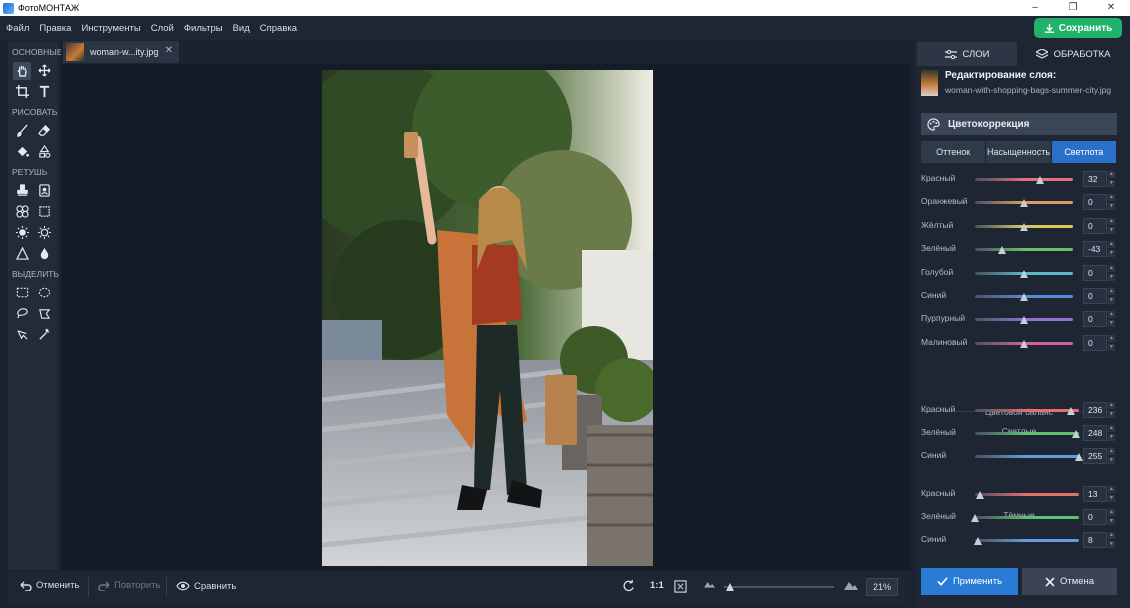 This screenshot has width=1130, height=608. What do you see at coordinates (1095, 433) in the screenshot?
I see `lite-slider-value: 248` at bounding box center [1095, 433].